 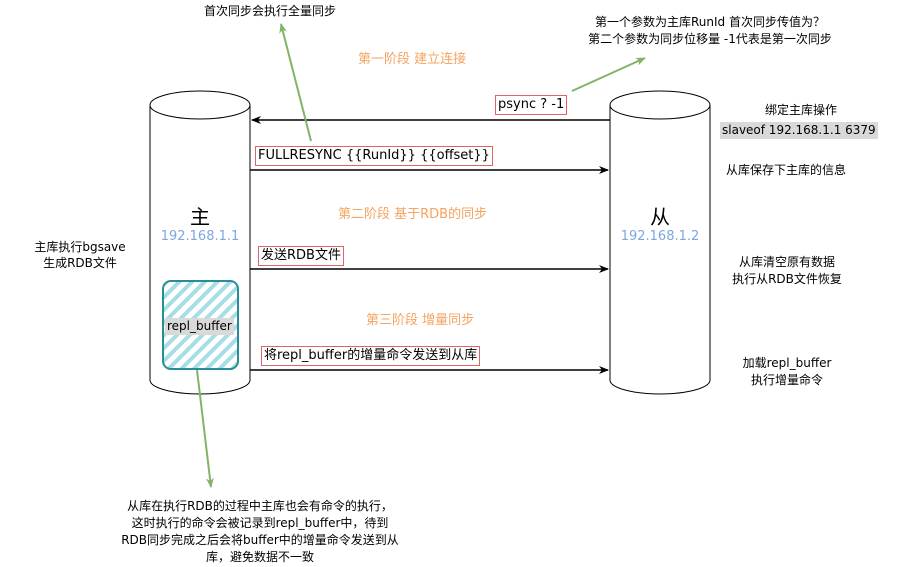 What do you see at coordinates (260, 540) in the screenshot?
I see `bottom-note-line3: RDB同步完成之后会将buffer中的增量命令发送到从` at bounding box center [260, 540].